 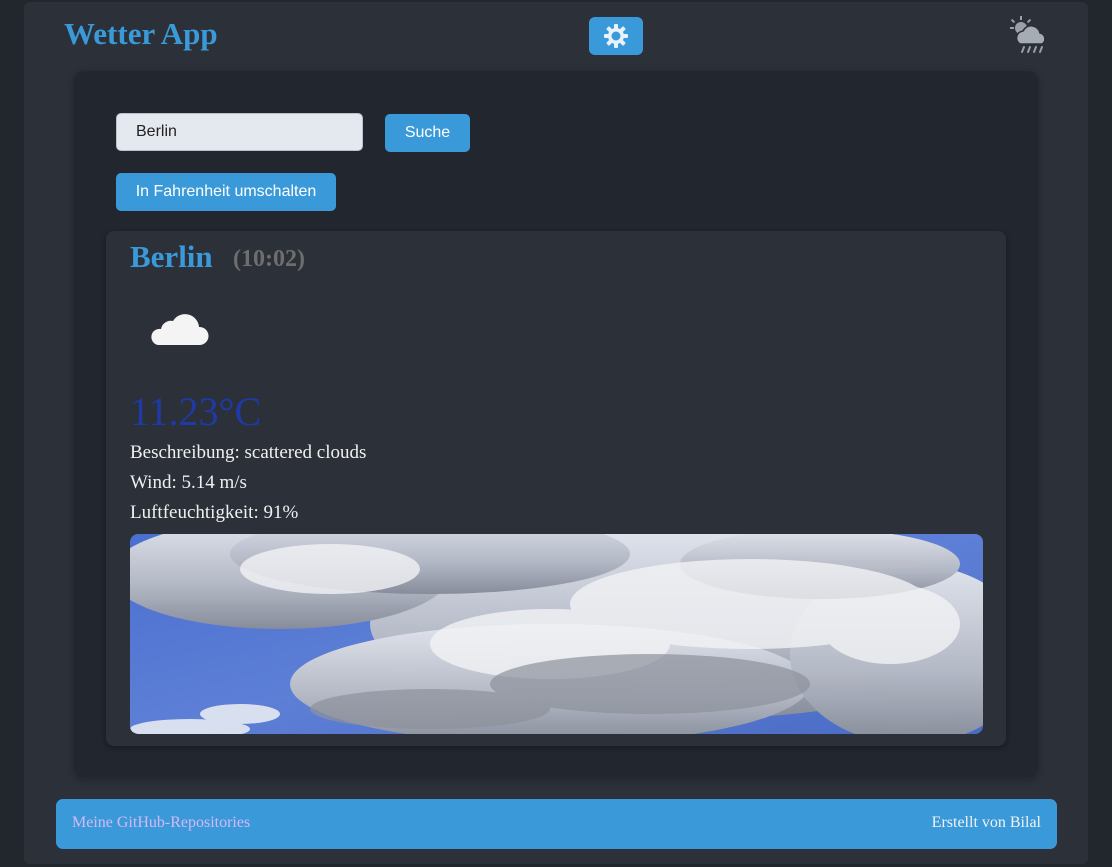 What do you see at coordinates (196, 411) in the screenshot?
I see `temperature: 11.23°C` at bounding box center [196, 411].